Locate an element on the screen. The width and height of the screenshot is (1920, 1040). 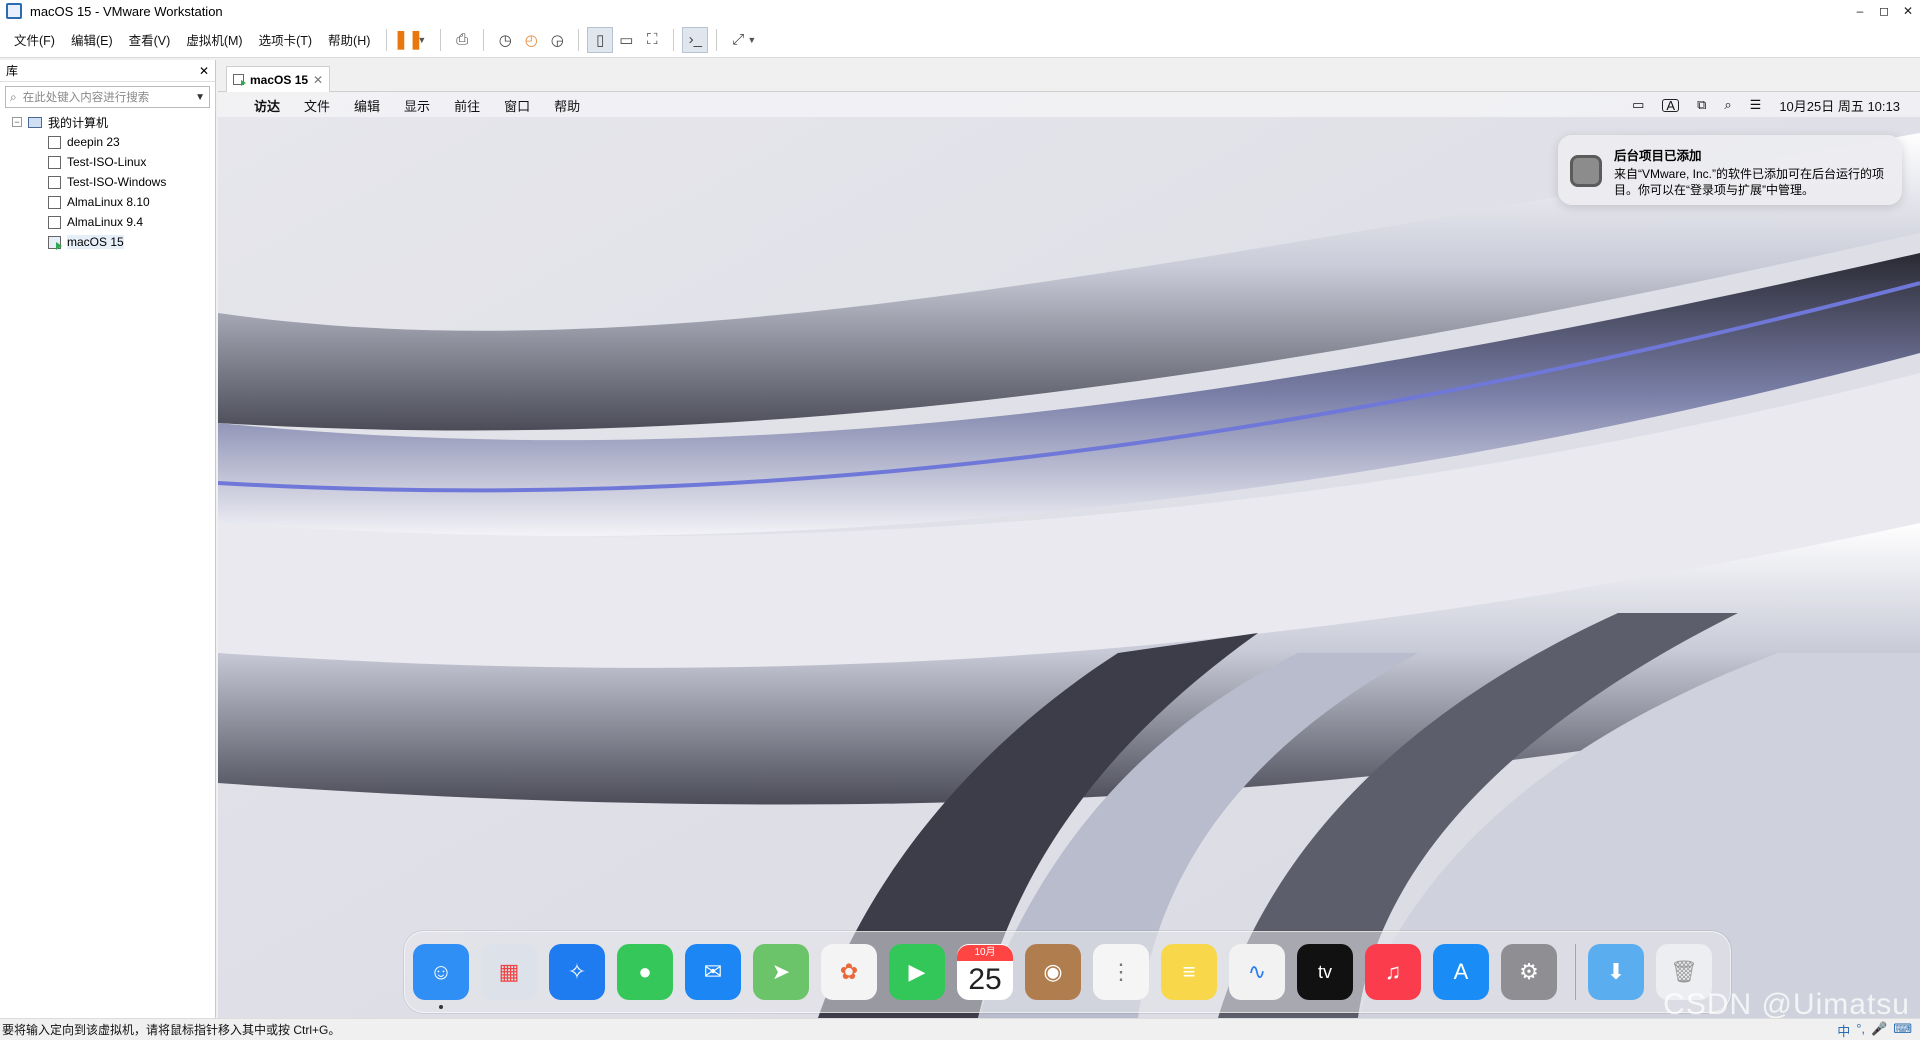
tab-close-icon: ✕ is located at coordinates (318, 80).